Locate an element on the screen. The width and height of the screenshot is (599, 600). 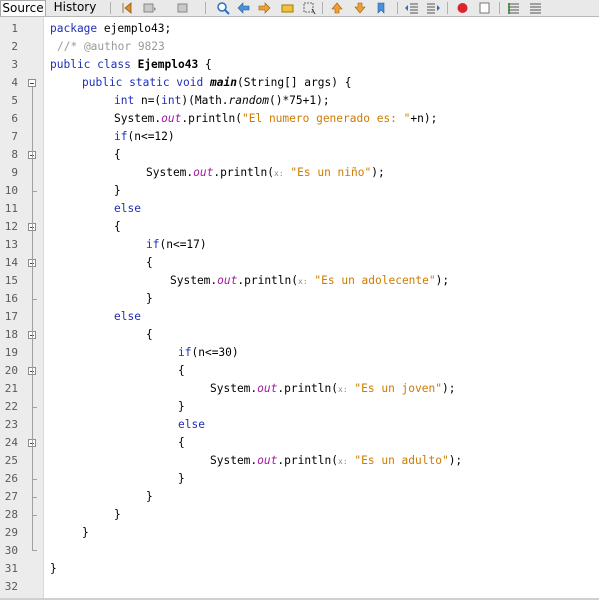
code-line-21: System.out.println(x: "Es un joven"); is located at coordinates (332, 389).